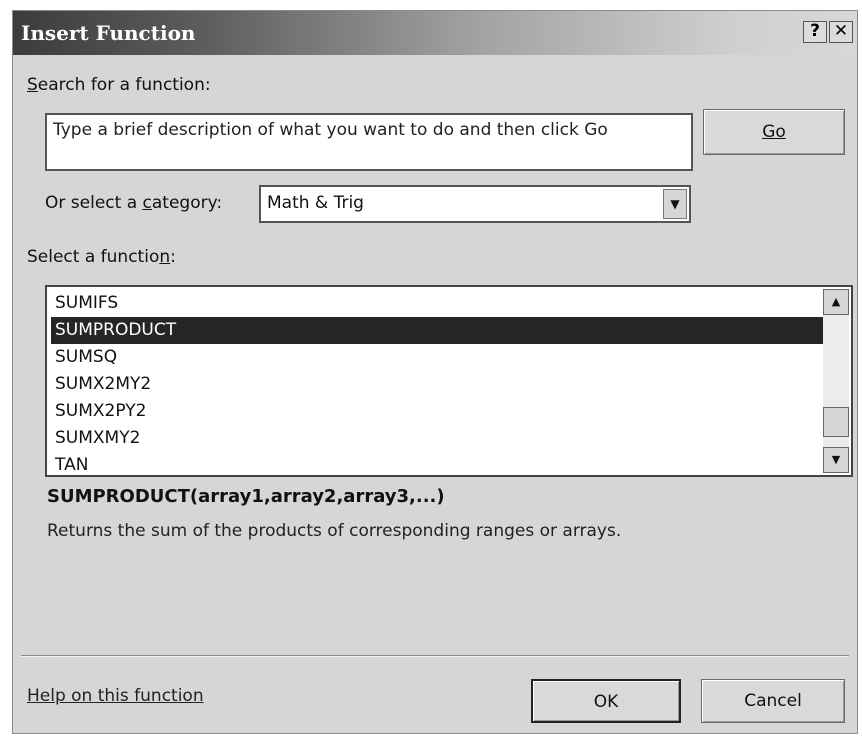  Describe the element at coordinates (836, 302) in the screenshot. I see `arrow-up-icon: ▲` at that location.